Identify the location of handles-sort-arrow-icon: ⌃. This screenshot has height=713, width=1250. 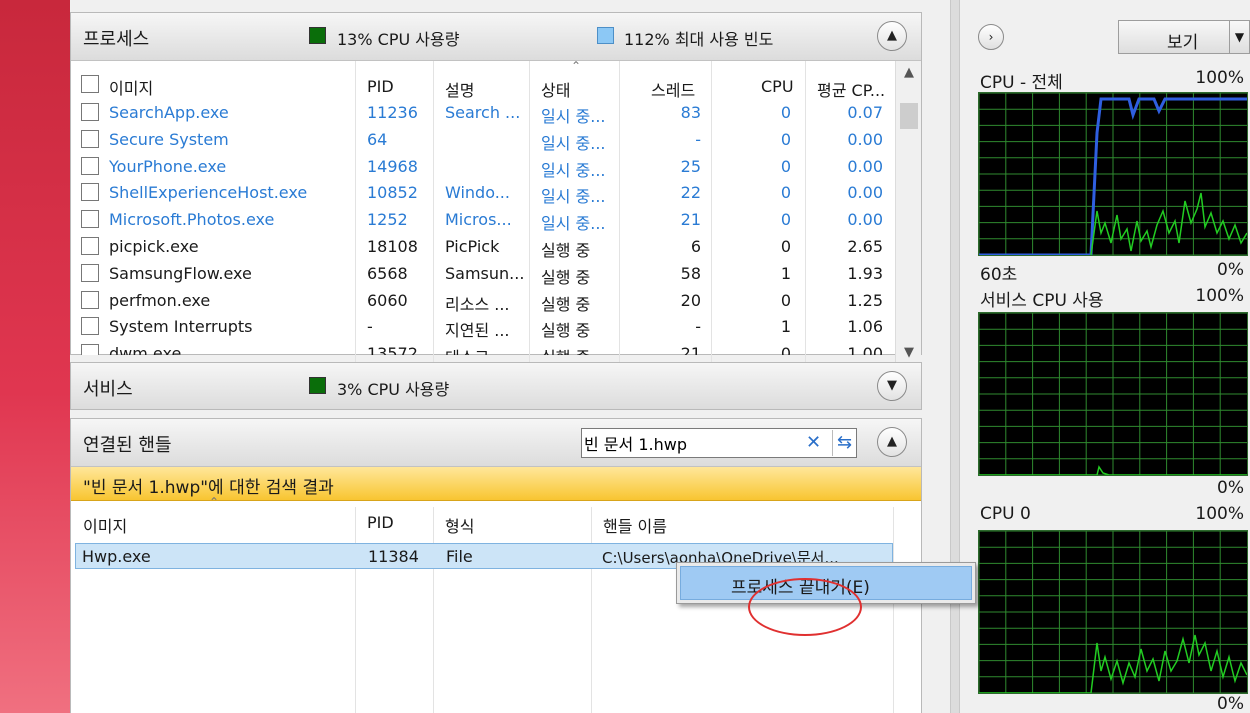
(214, 502).